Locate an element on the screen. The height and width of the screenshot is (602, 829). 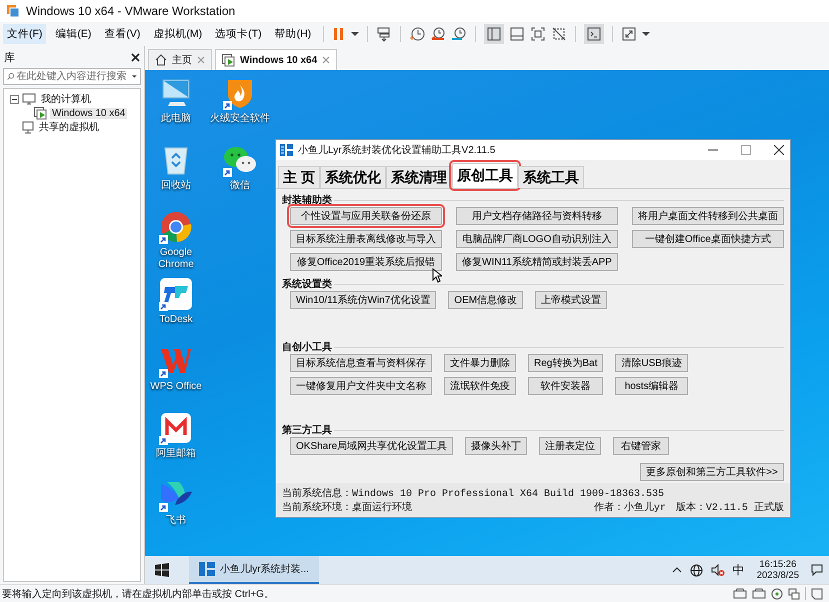
speaker-muted-icon is located at coordinates (717, 570).